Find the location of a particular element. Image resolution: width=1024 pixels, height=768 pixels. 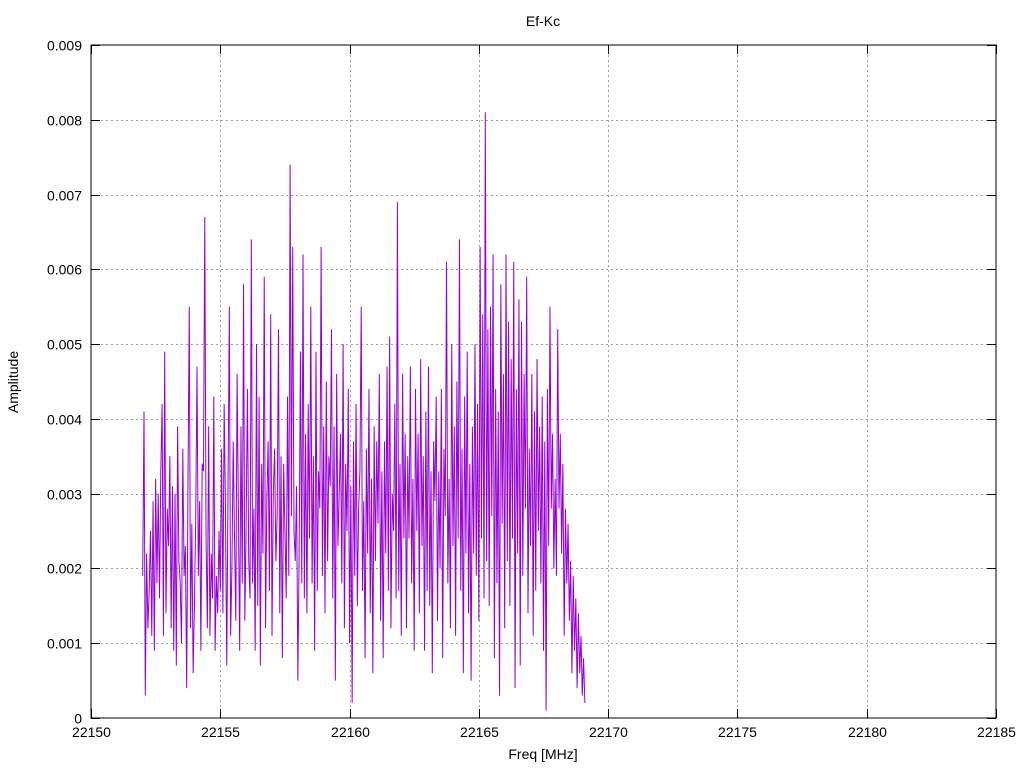

x-tick-label: 22180 is located at coordinates (867, 732).